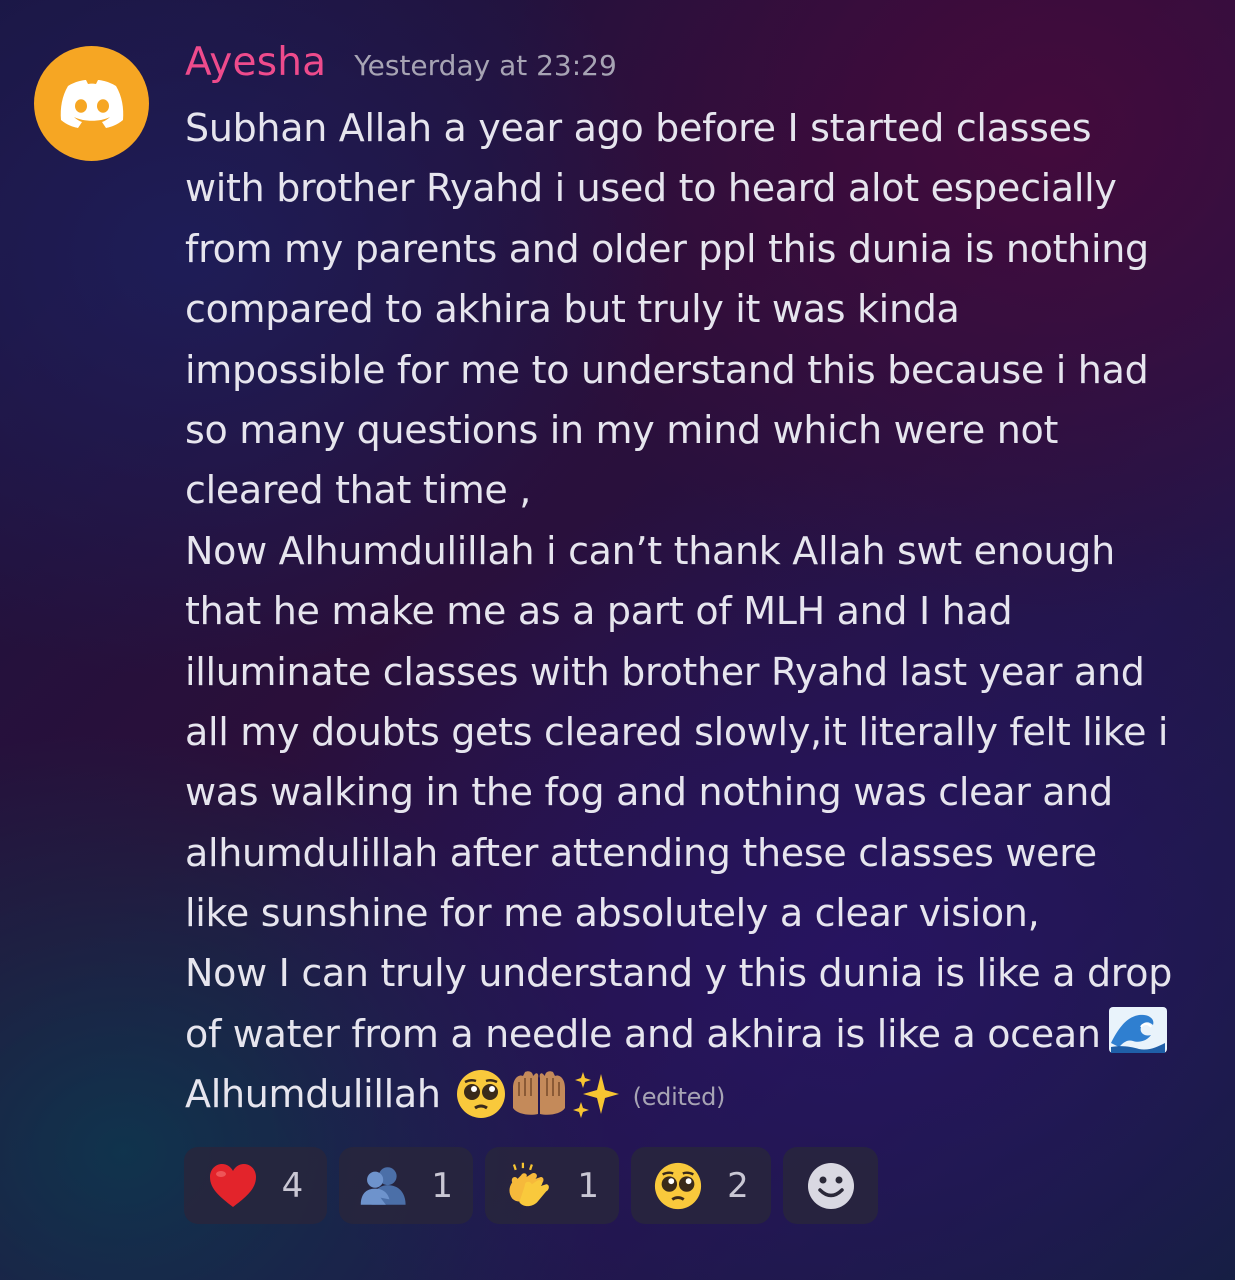 The image size is (1235, 1280). I want to click on message-line: cleared that time ,, so click(358, 490).